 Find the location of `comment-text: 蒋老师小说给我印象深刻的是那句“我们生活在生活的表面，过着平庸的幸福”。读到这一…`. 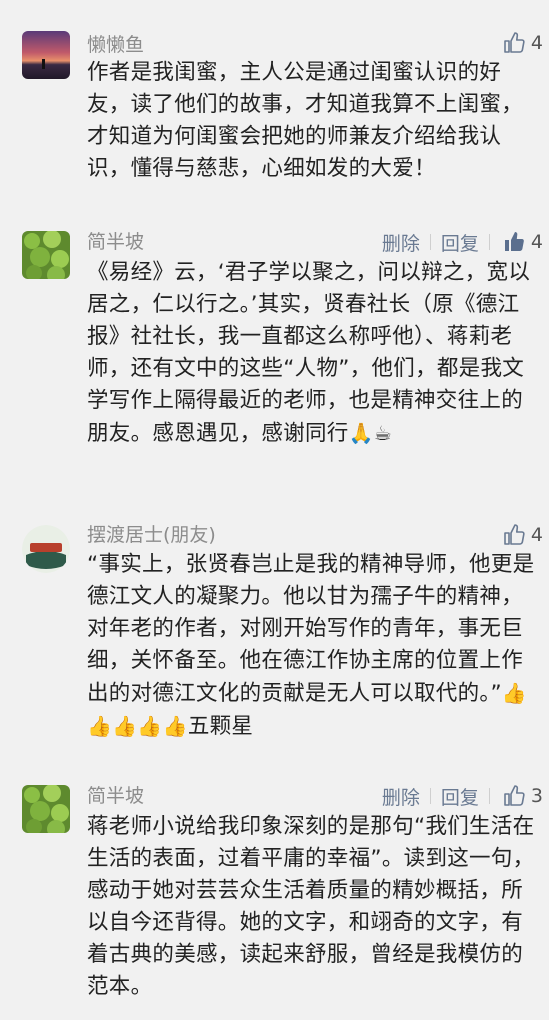

comment-text: 蒋老师小说给我印象深刻的是那句“我们生活在生活的表面，过着平庸的幸福”。读到这一… is located at coordinates (311, 906).